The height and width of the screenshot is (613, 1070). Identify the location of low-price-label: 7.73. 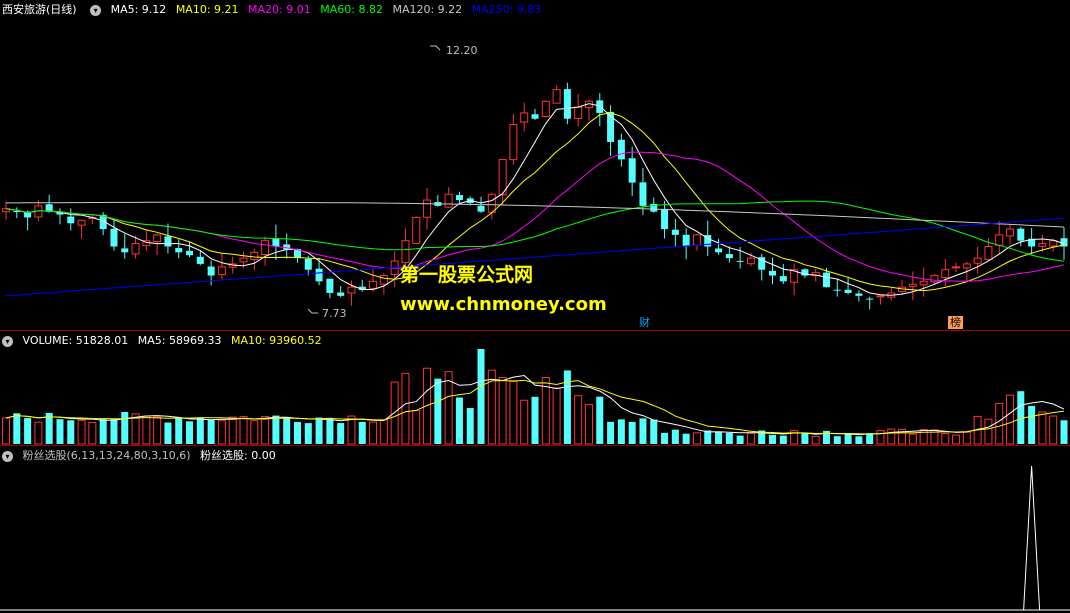
(334, 313).